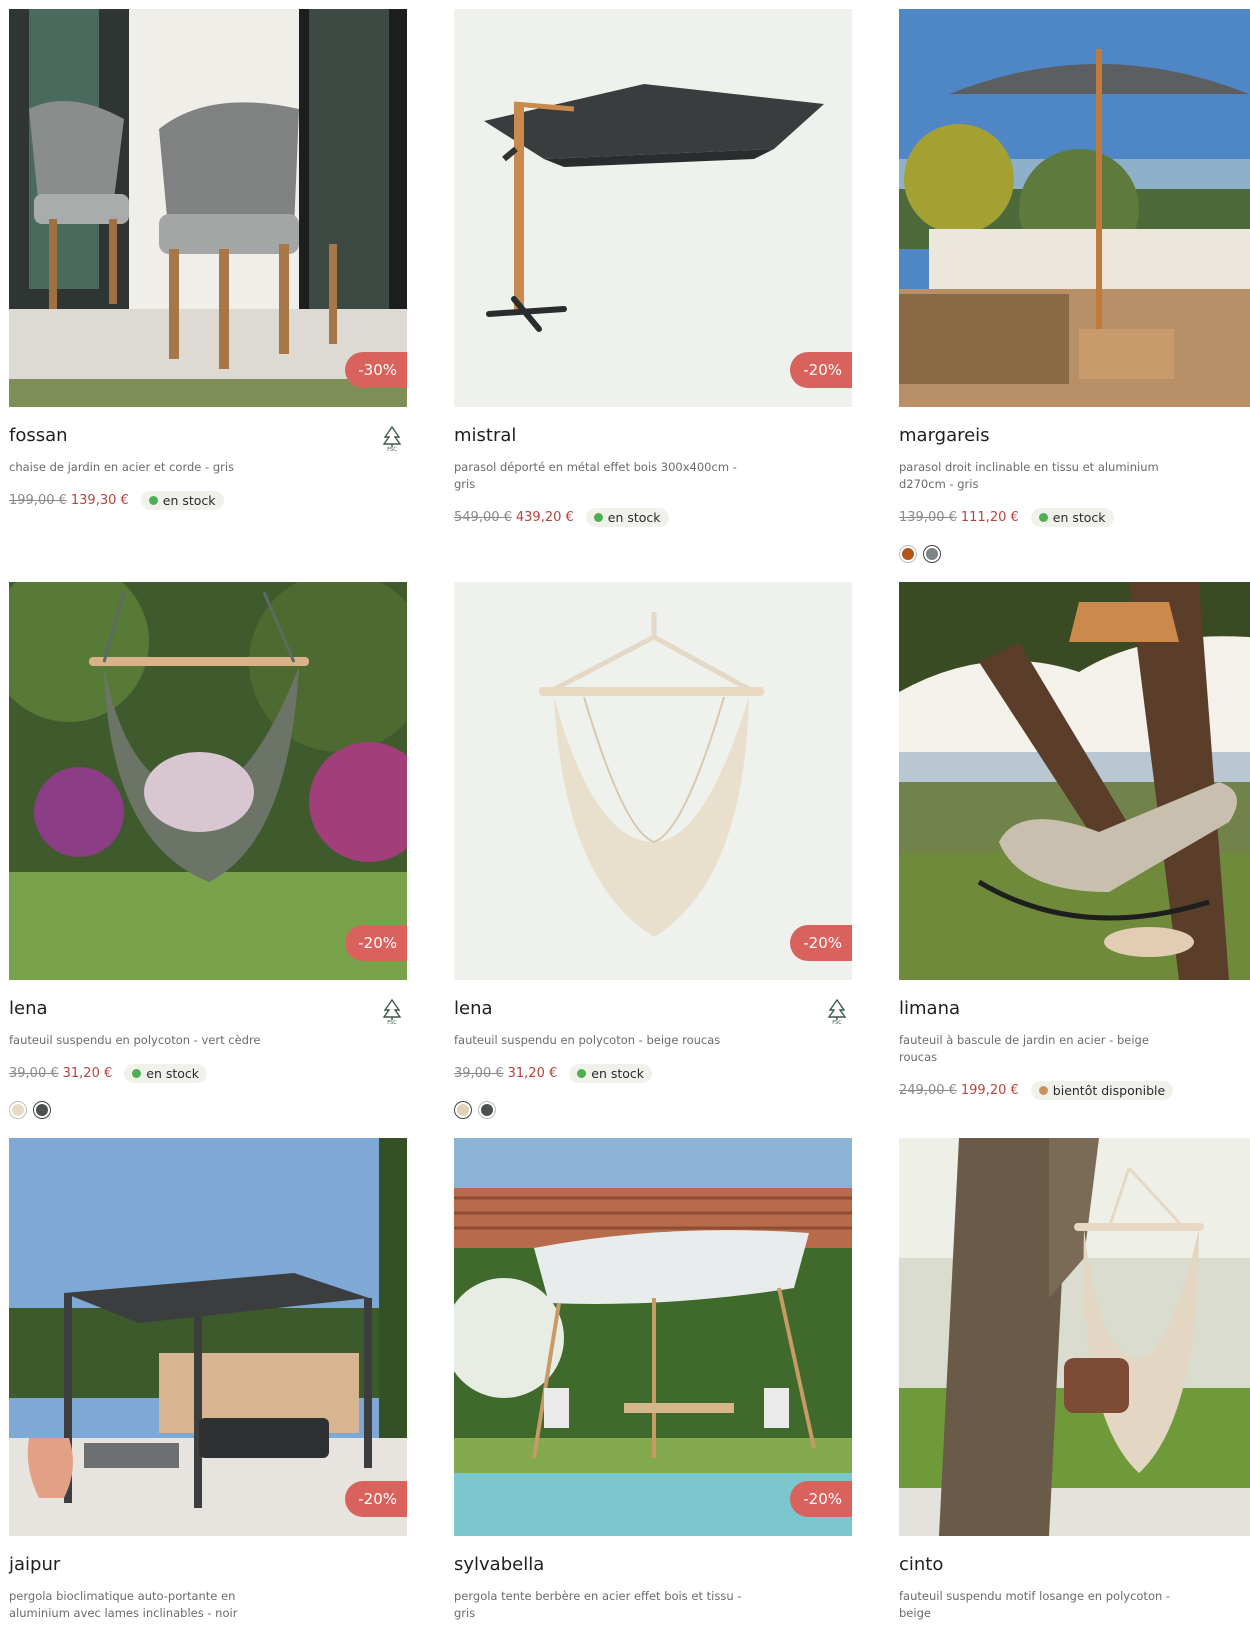  I want to click on color-swatch-grey, so click(932, 554).